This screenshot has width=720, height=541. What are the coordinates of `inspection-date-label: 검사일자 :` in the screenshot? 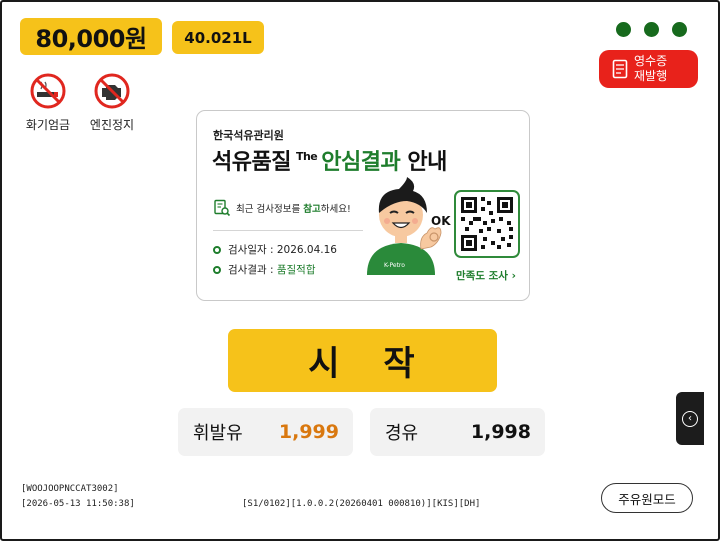 It's located at (252, 250).